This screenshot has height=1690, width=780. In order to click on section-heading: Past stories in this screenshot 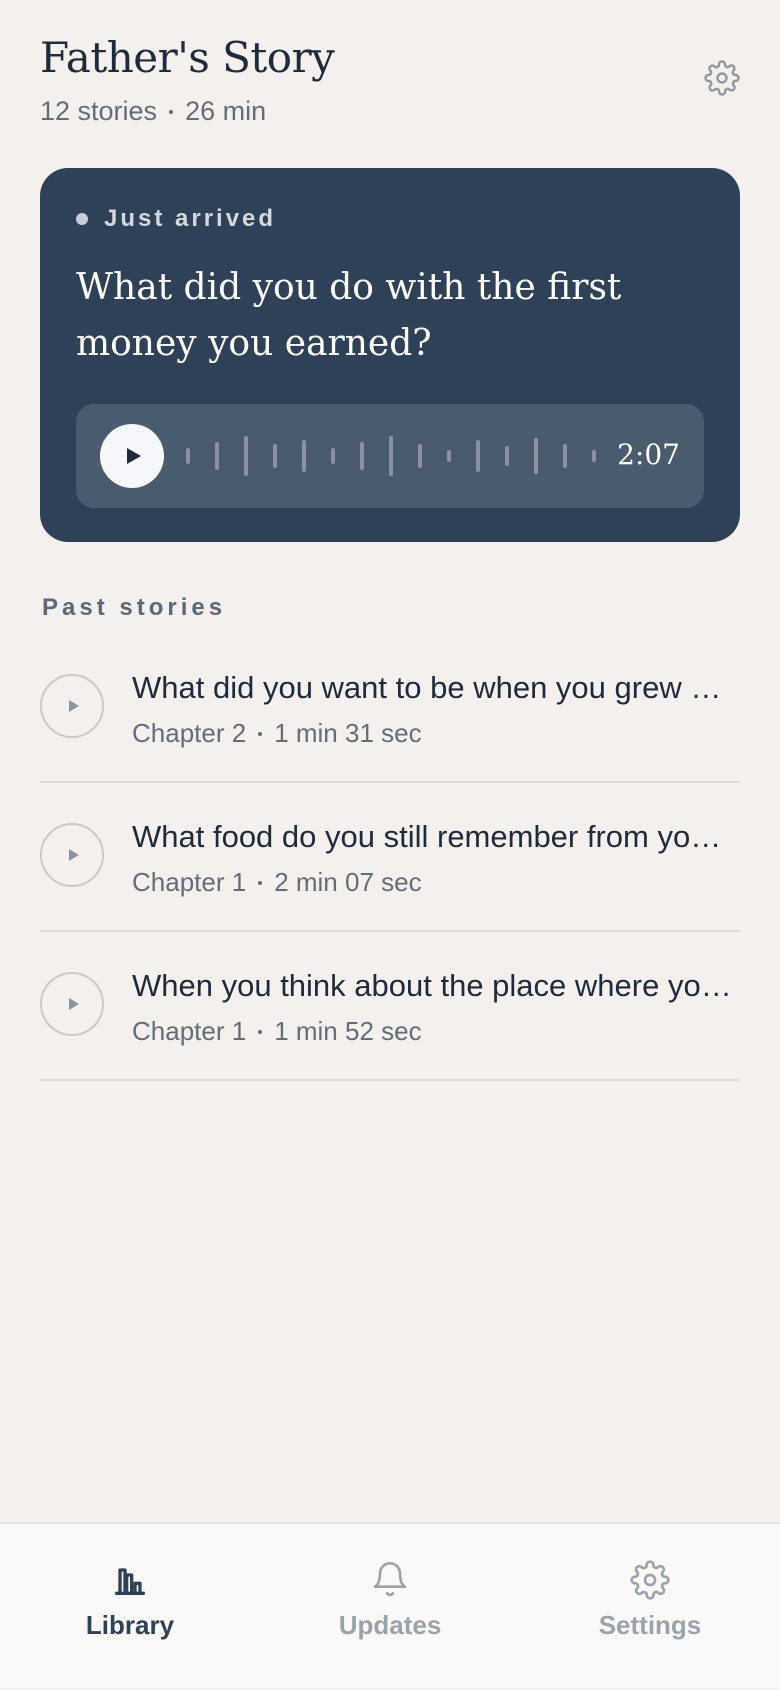, I will do `click(134, 607)`.